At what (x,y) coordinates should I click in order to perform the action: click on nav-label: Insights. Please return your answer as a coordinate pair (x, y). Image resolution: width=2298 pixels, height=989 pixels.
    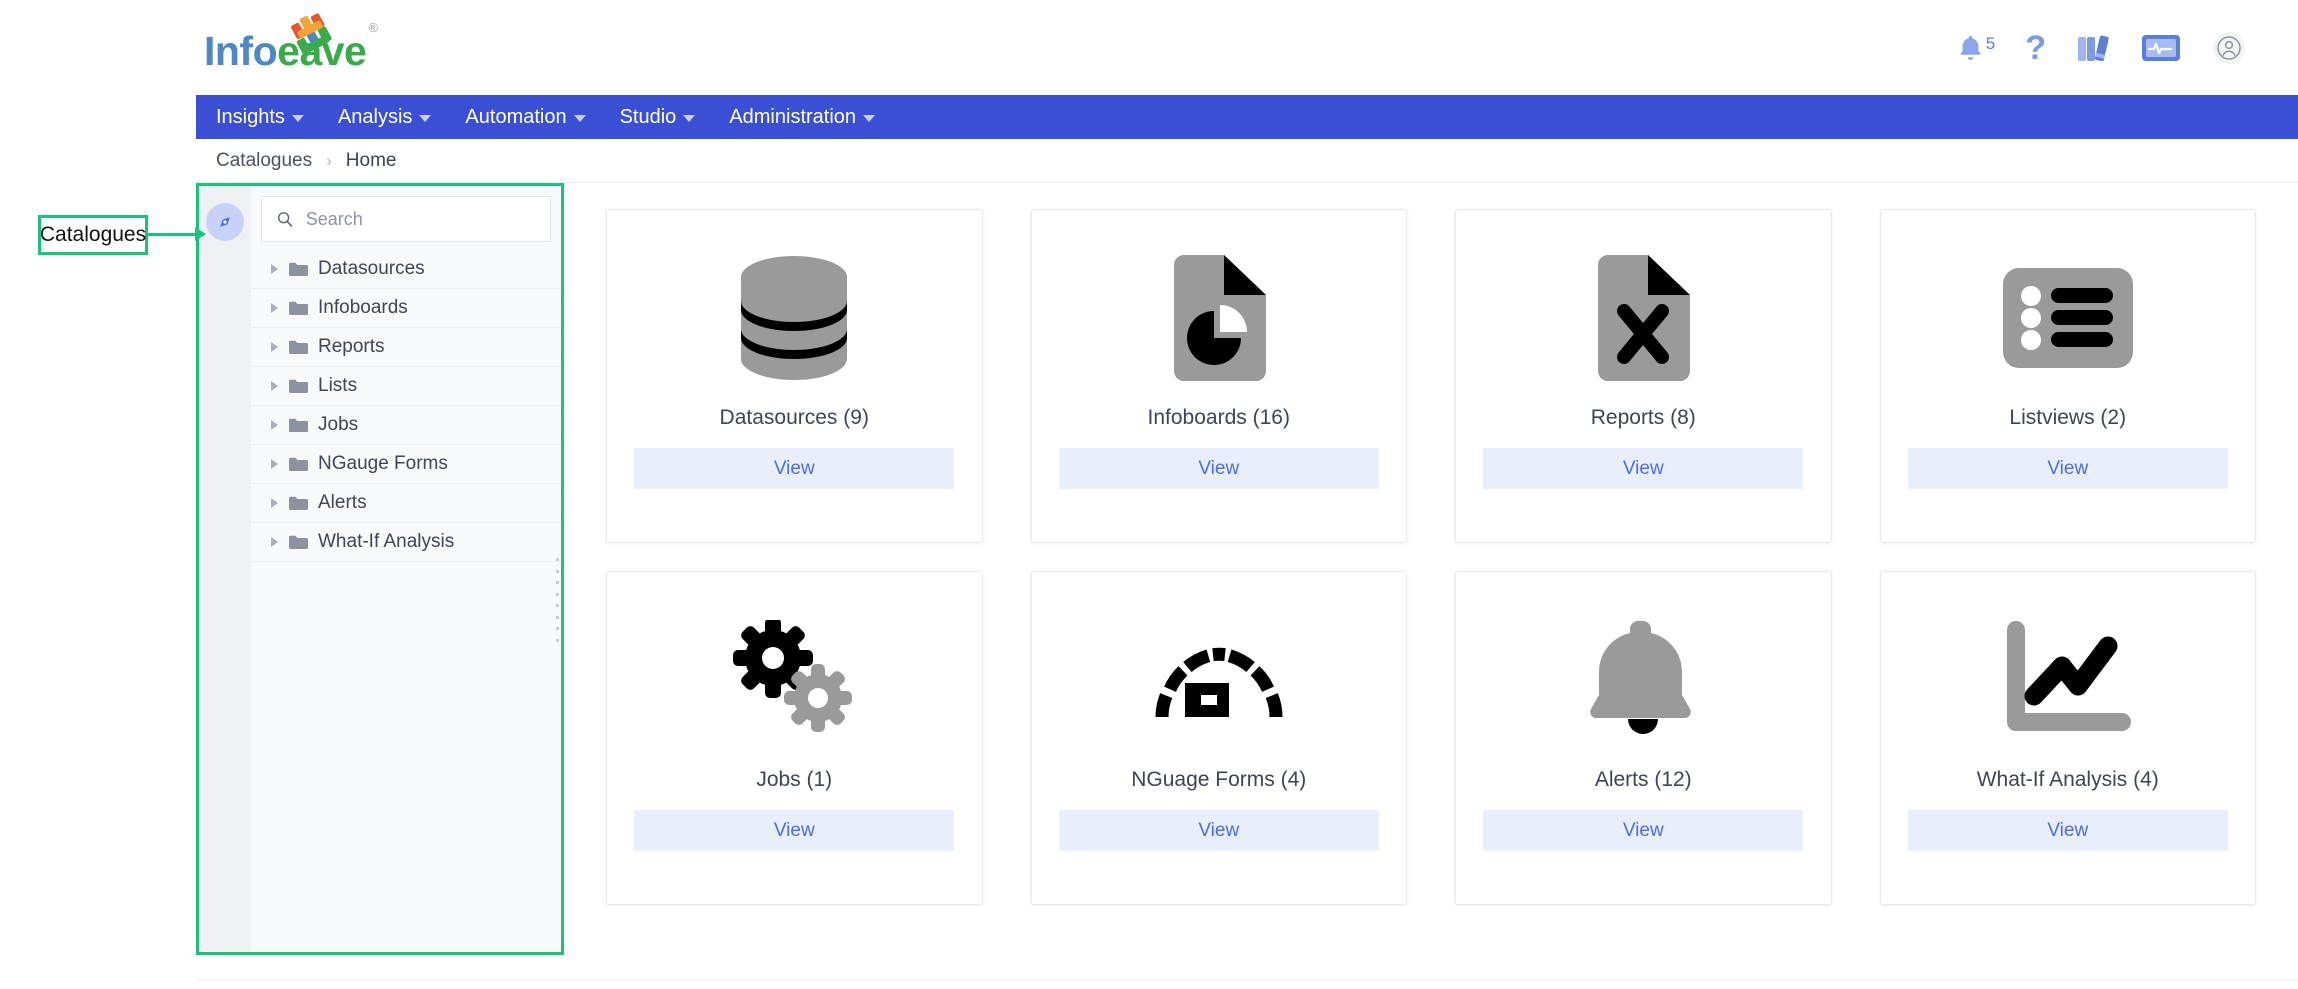
    Looking at the image, I should click on (250, 116).